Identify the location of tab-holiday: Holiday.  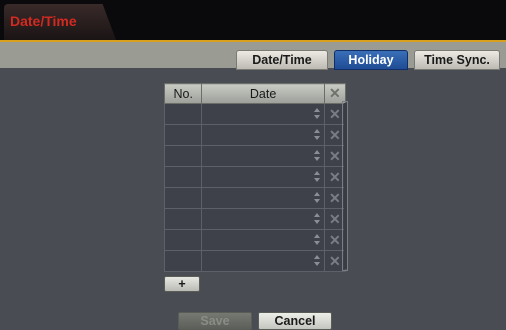
(371, 60).